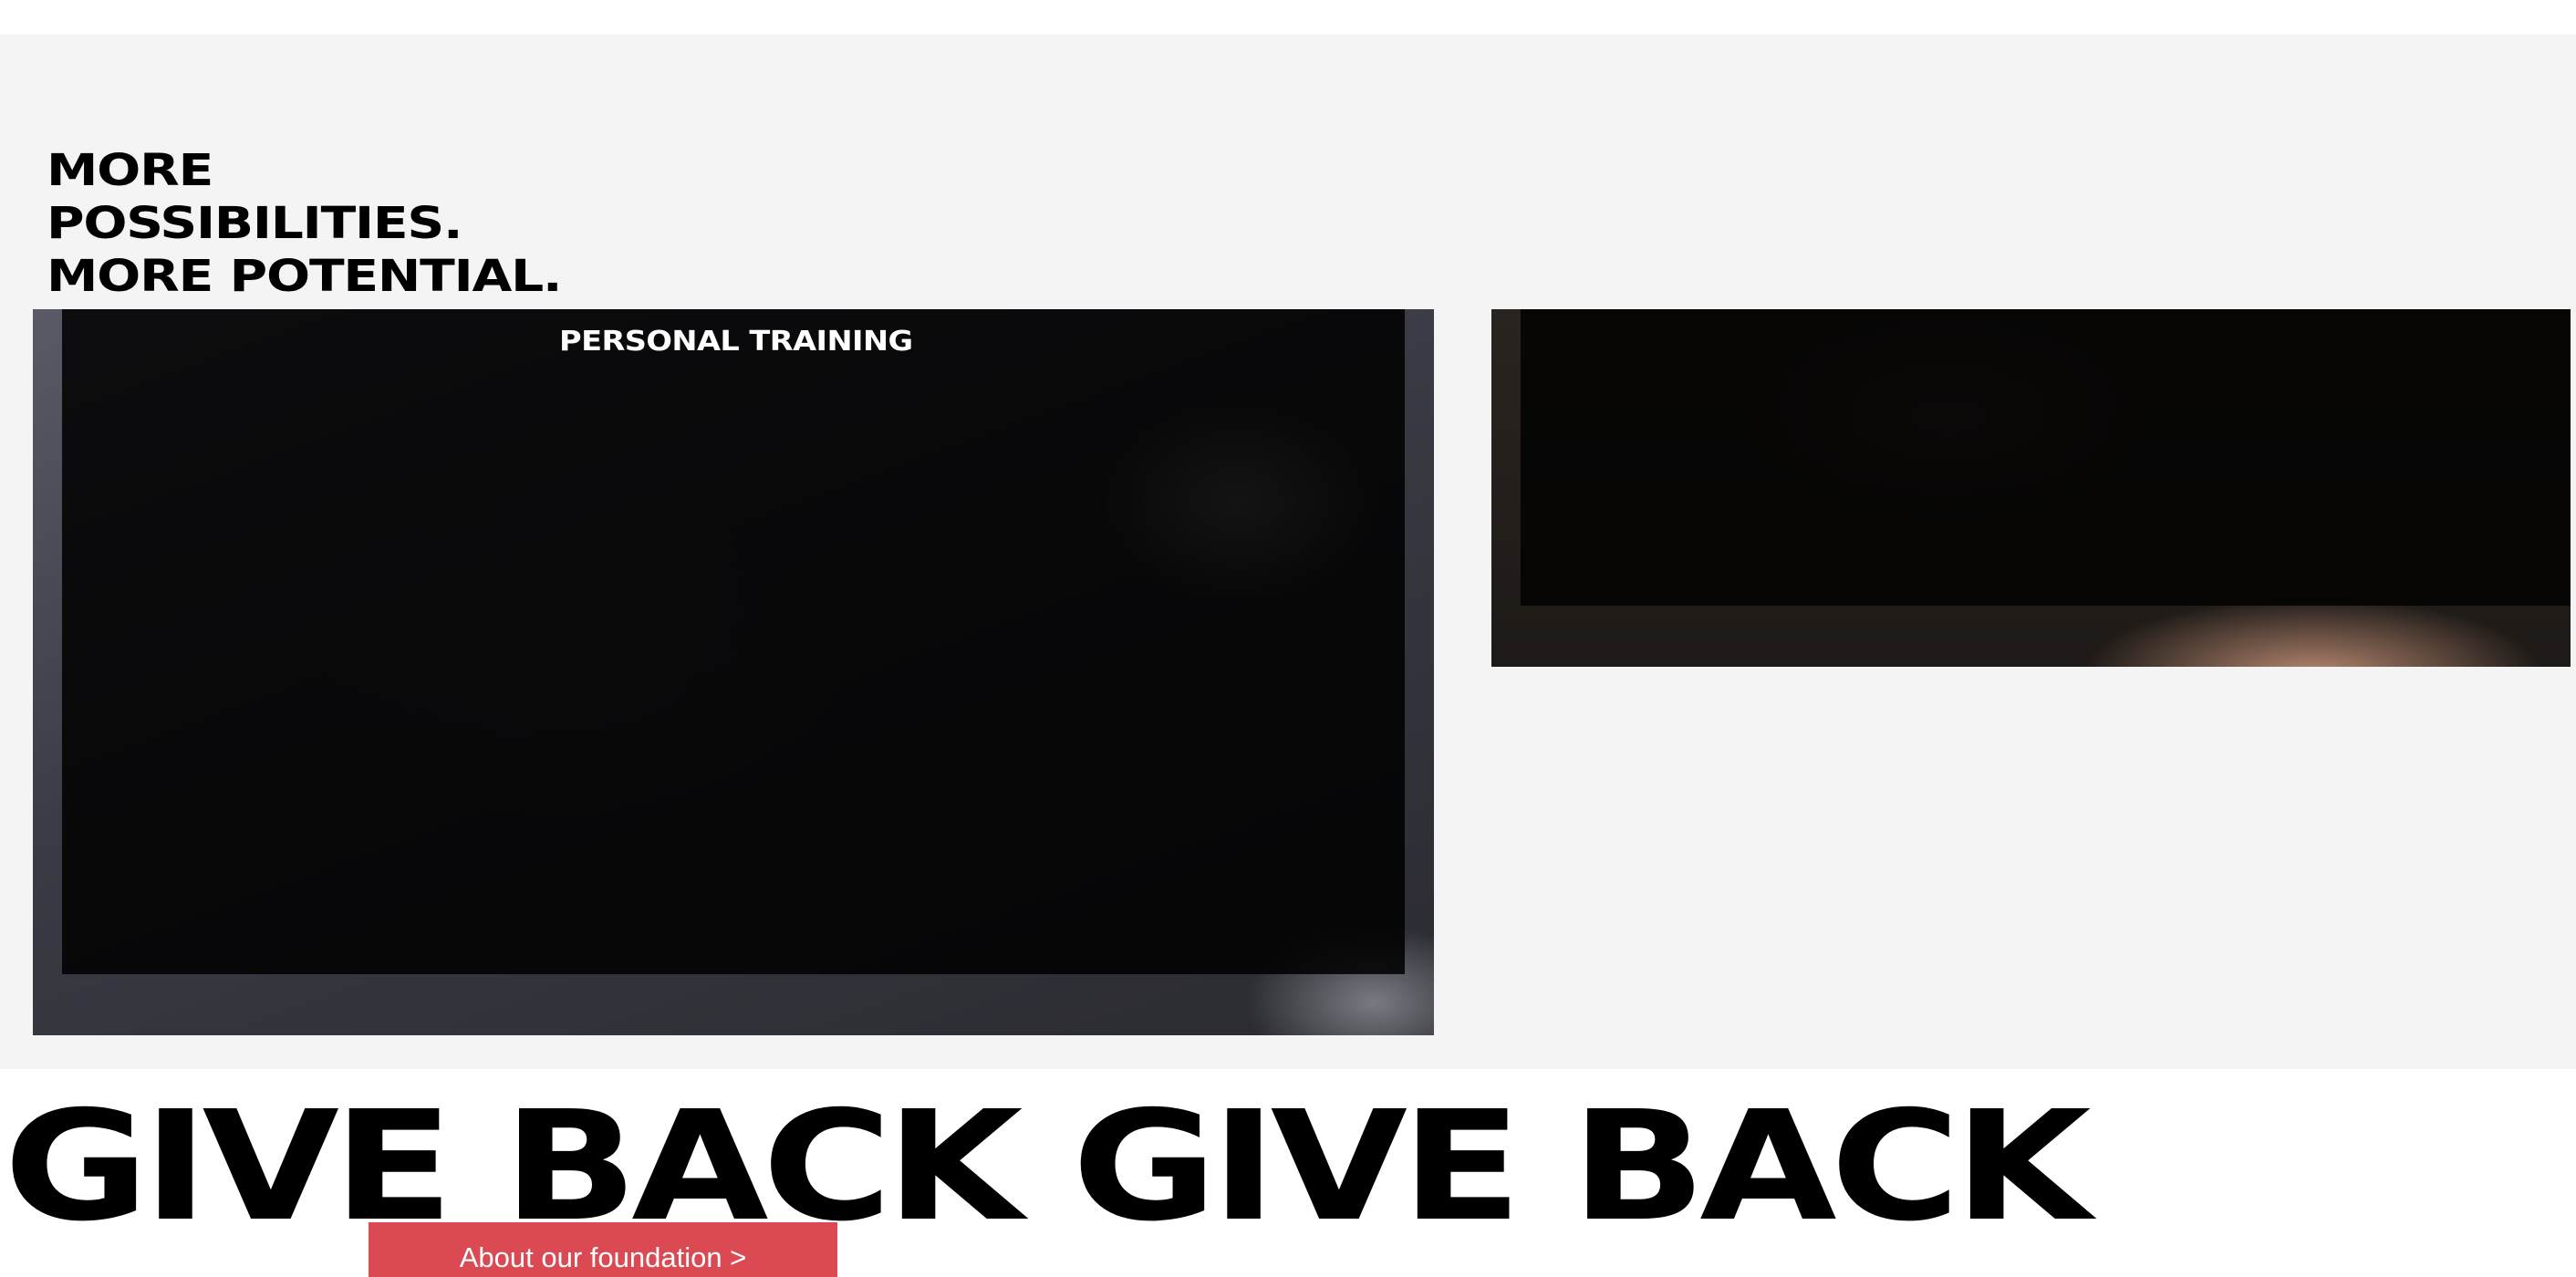 This screenshot has width=2576, height=1277. Describe the element at coordinates (305, 276) in the screenshot. I see `headline-line-3: MORE POTENTIAL.` at that location.